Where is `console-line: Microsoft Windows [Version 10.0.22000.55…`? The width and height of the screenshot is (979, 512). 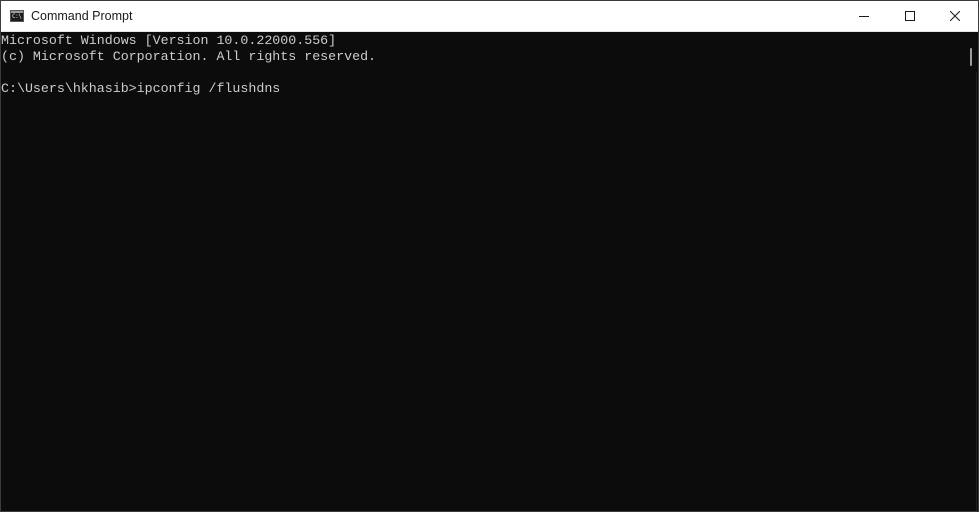 console-line: Microsoft Windows [Version 10.0.22000.55… is located at coordinates (169, 40).